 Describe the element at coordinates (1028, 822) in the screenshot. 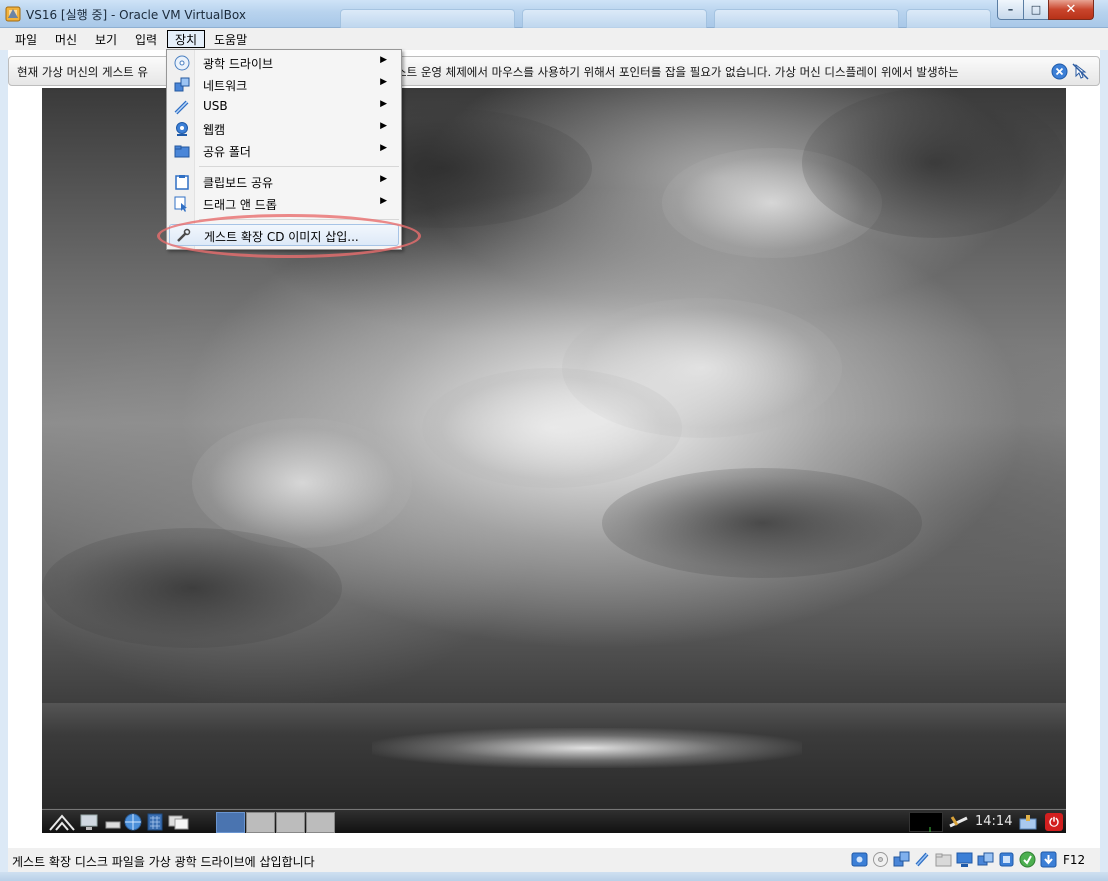

I see `lock-screen-icon` at that location.